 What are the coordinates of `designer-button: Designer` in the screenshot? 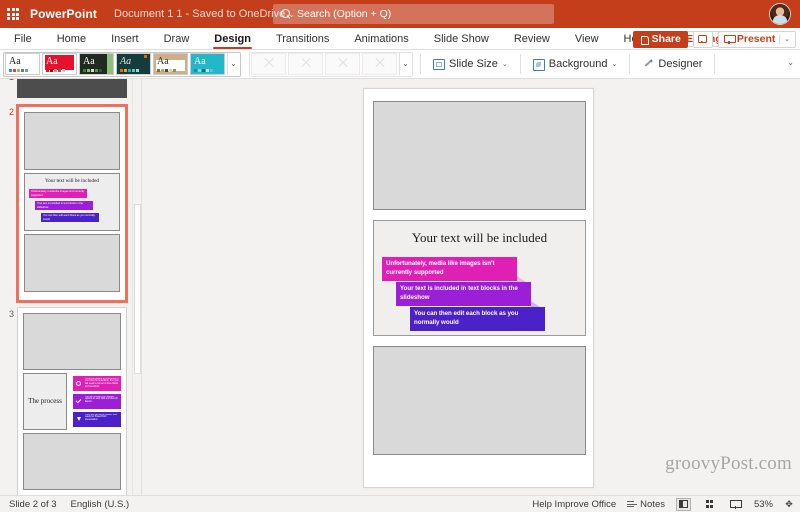 It's located at (672, 64).